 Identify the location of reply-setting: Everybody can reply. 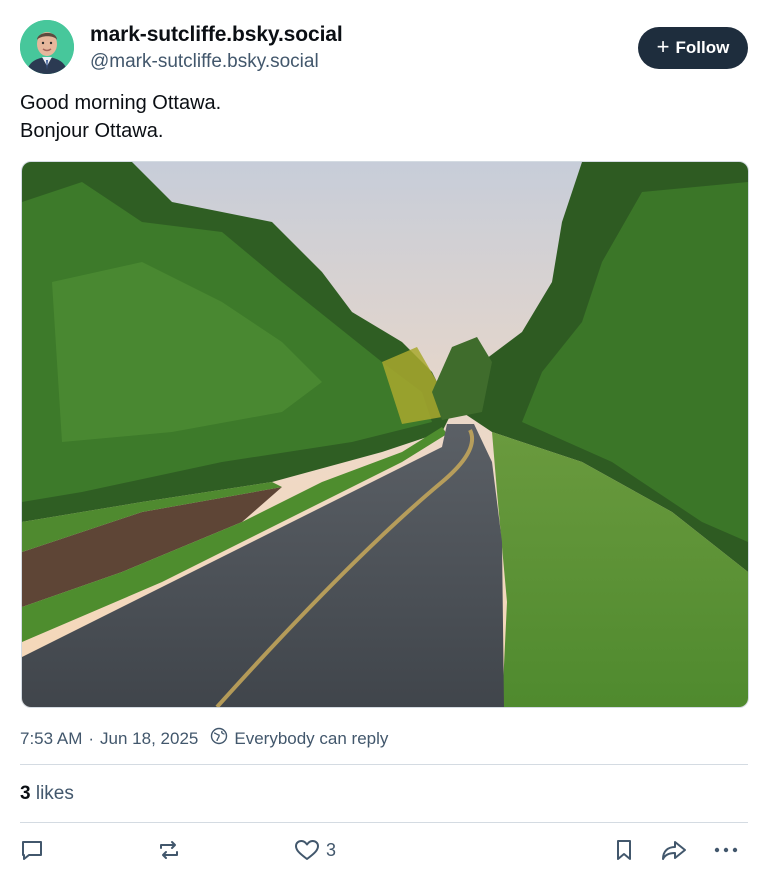
(299, 738).